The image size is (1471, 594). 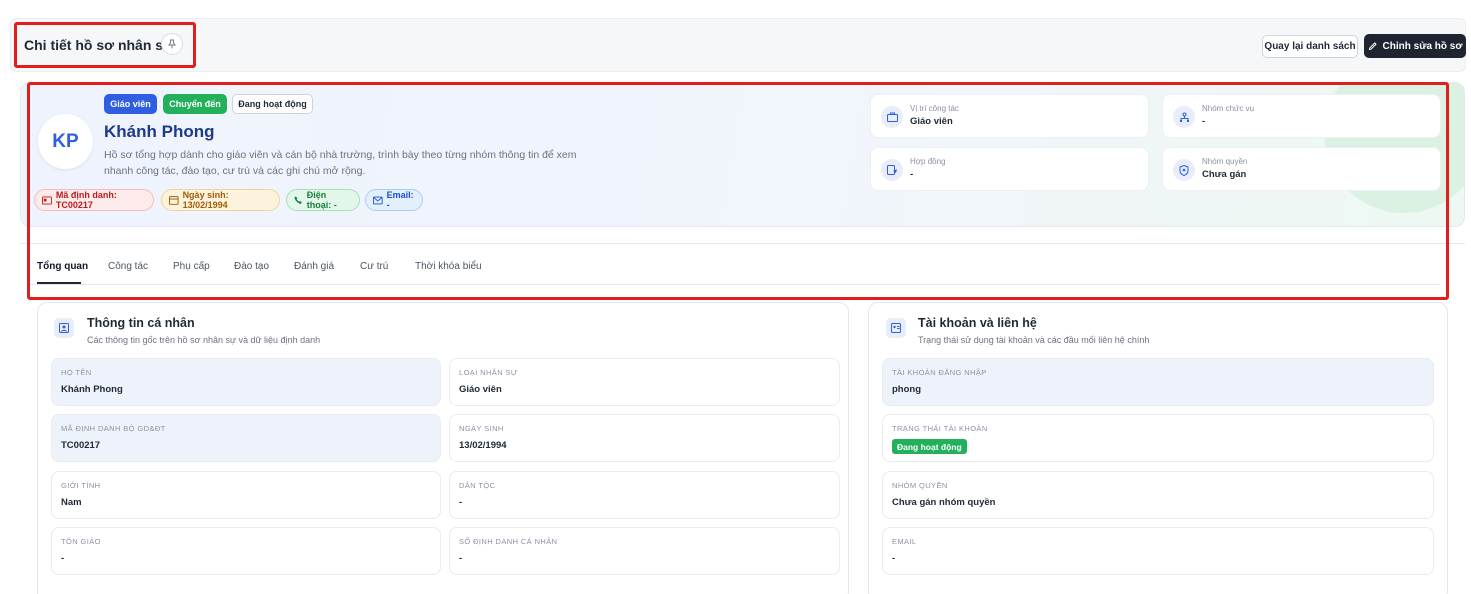 I want to click on field-label: Nhóm quyền, so click(x=920, y=485).